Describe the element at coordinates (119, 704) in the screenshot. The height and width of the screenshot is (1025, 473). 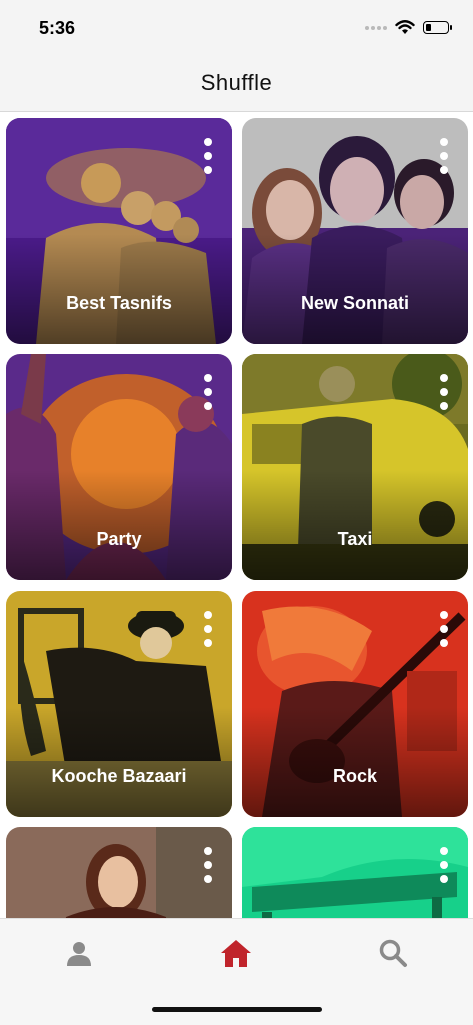
I see `playlist-card-kooche-bazaari: Kooche Bazaari` at that location.